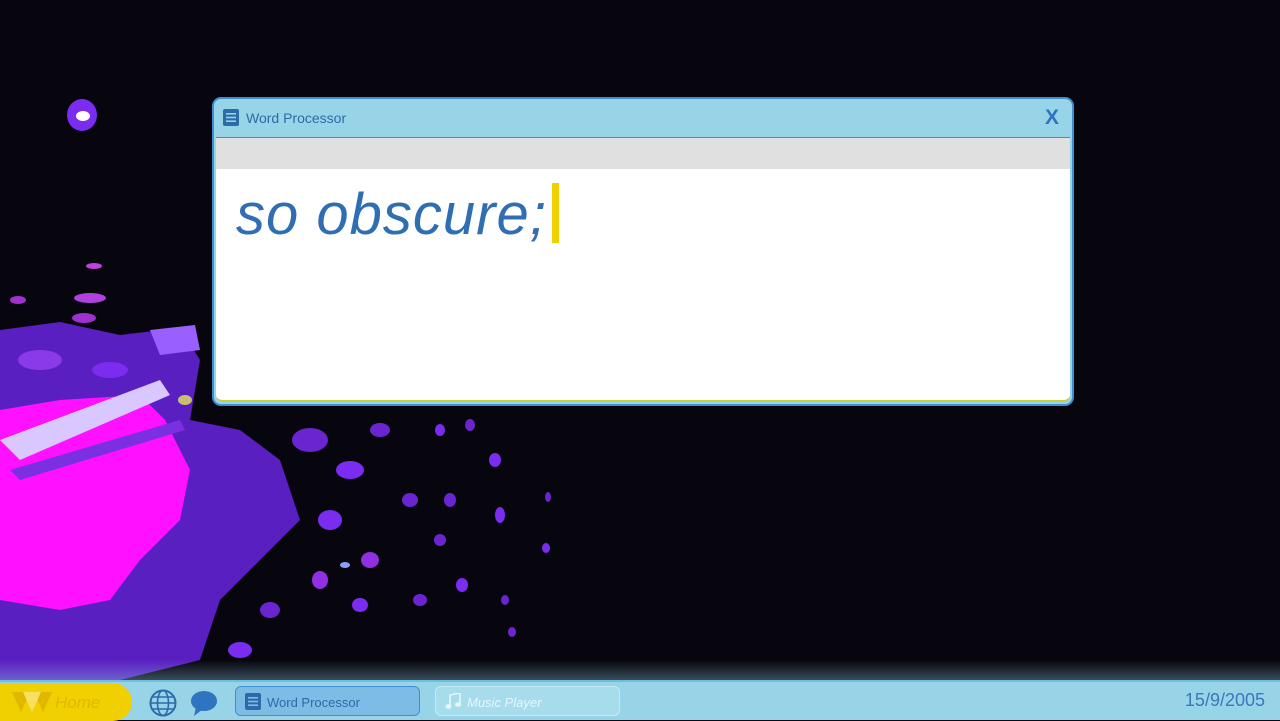 This screenshot has height=721, width=1280. Describe the element at coordinates (504, 702) in the screenshot. I see `task-label: Music Player` at that location.